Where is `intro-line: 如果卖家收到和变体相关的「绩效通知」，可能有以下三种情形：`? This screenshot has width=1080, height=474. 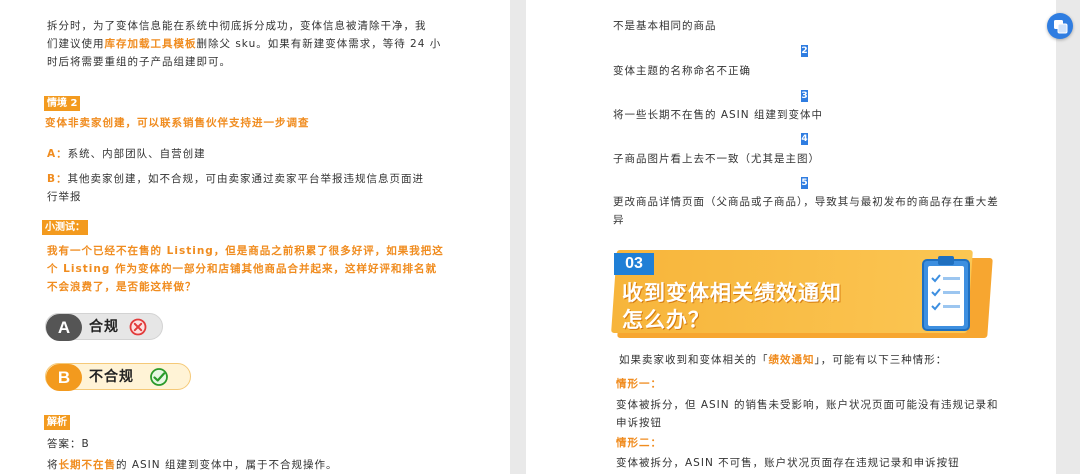
intro-line: 如果卖家收到和变体相关的「绩效通知」，可能有以下三种情形： is located at coordinates (783, 360).